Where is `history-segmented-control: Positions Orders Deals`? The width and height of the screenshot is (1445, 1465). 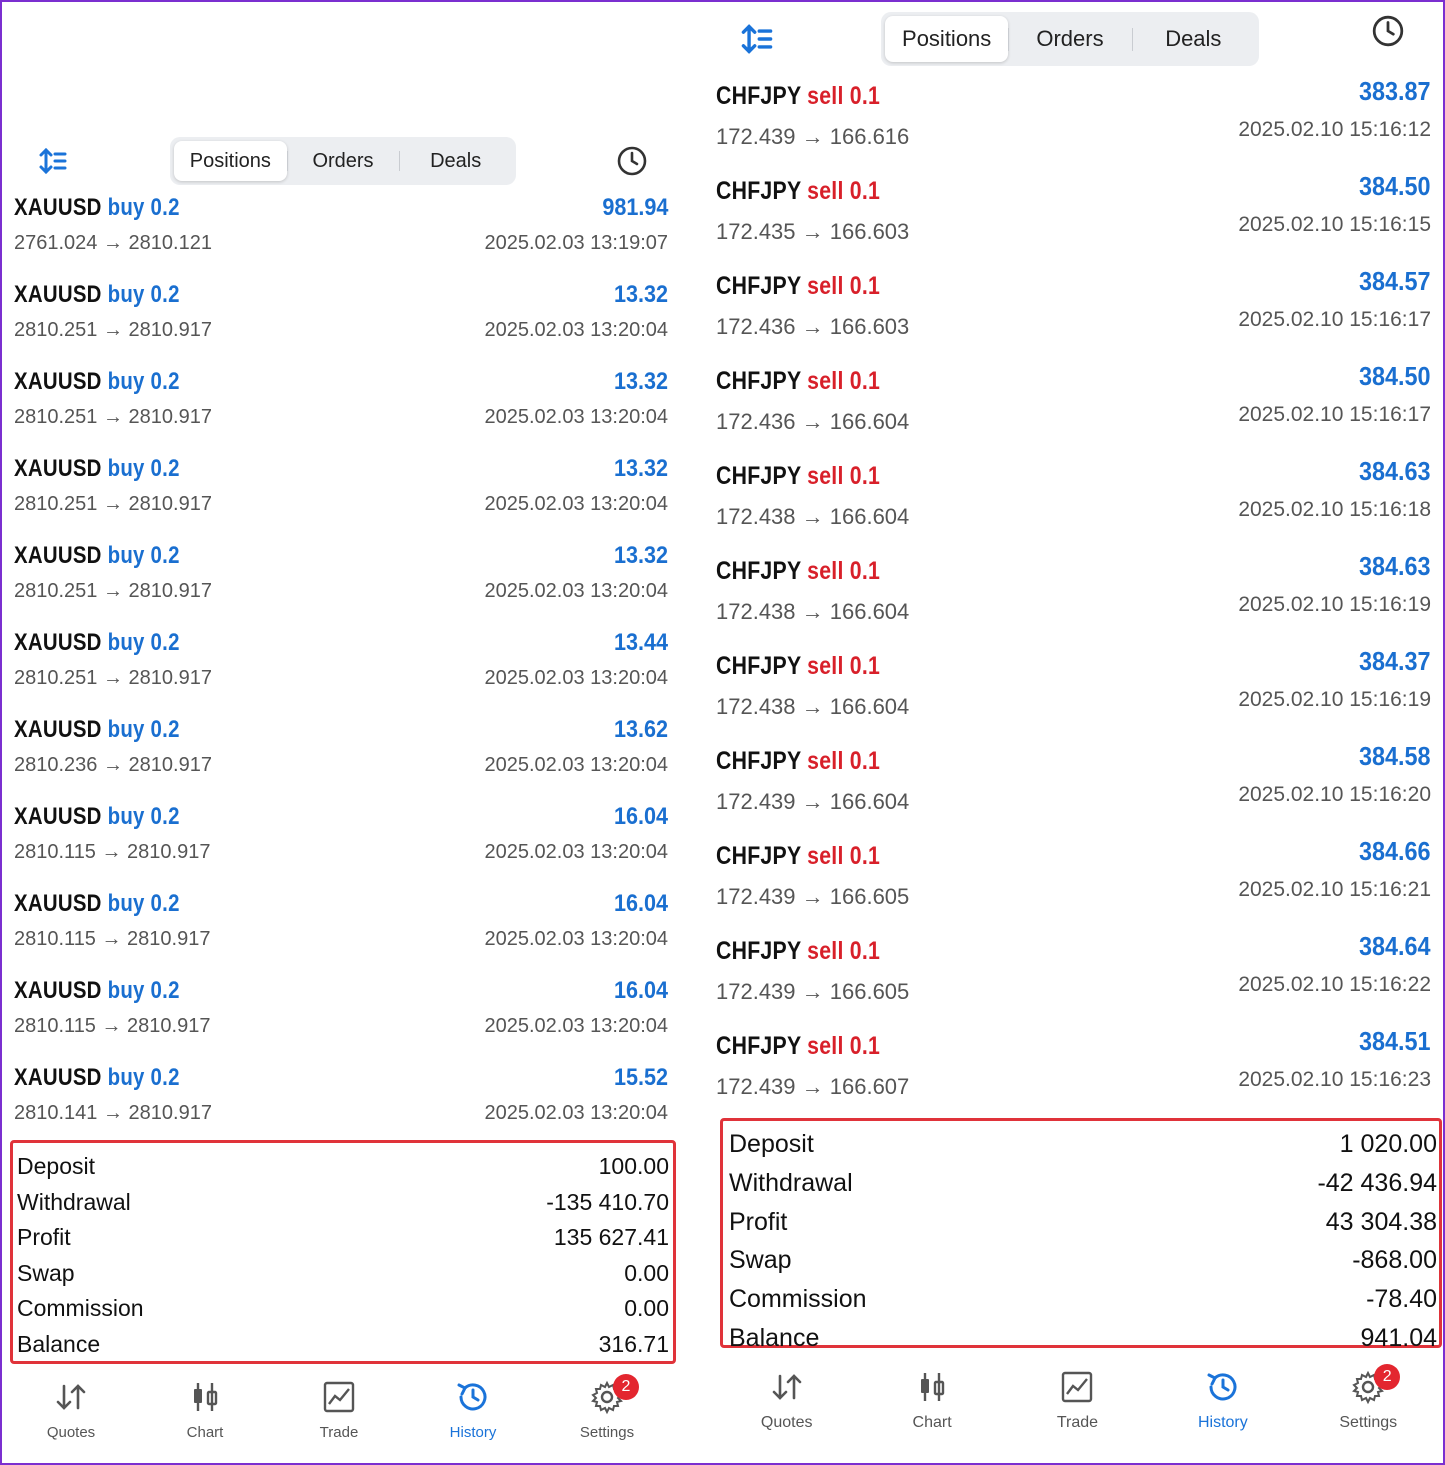 history-segmented-control: Positions Orders Deals is located at coordinates (343, 161).